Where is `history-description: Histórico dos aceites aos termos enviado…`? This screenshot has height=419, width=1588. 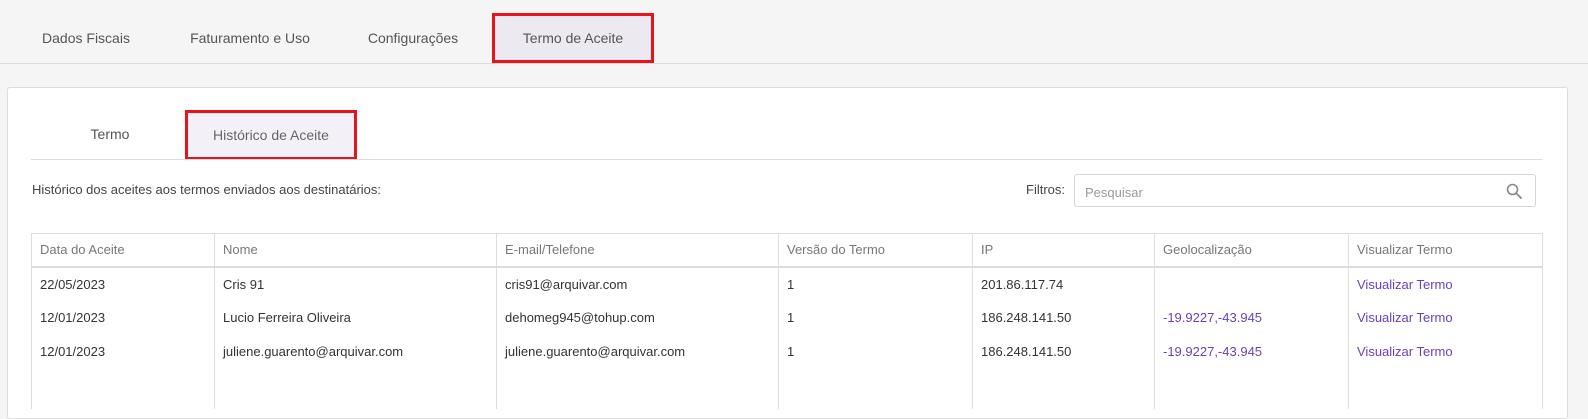
history-description: Histórico dos aceites aos termos enviado… is located at coordinates (207, 189).